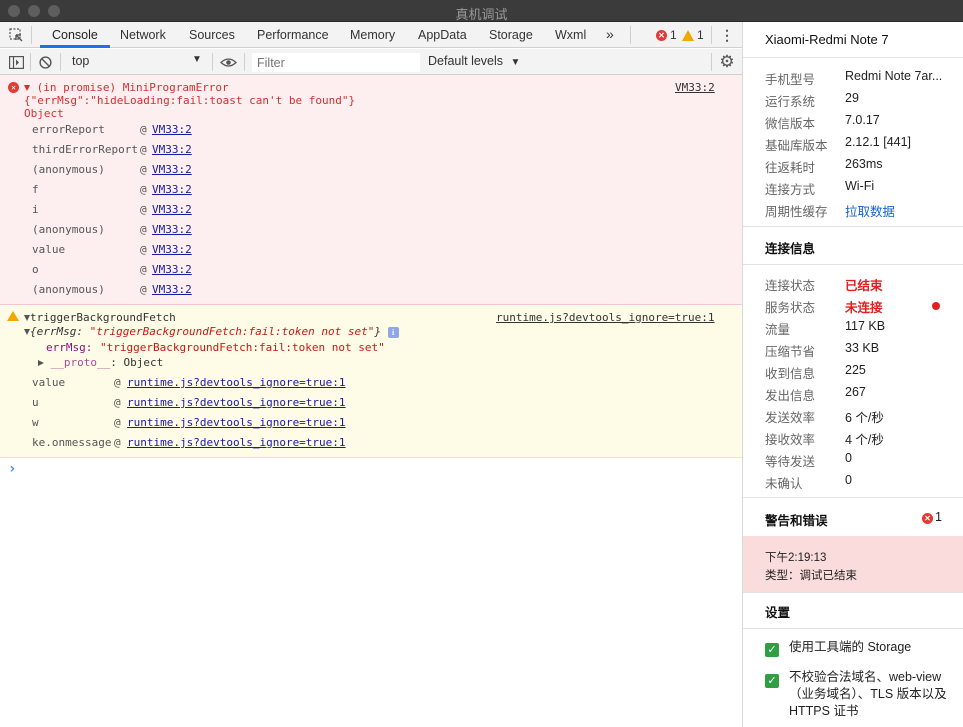  What do you see at coordinates (688, 35) in the screenshot?
I see `warning-icon` at bounding box center [688, 35].